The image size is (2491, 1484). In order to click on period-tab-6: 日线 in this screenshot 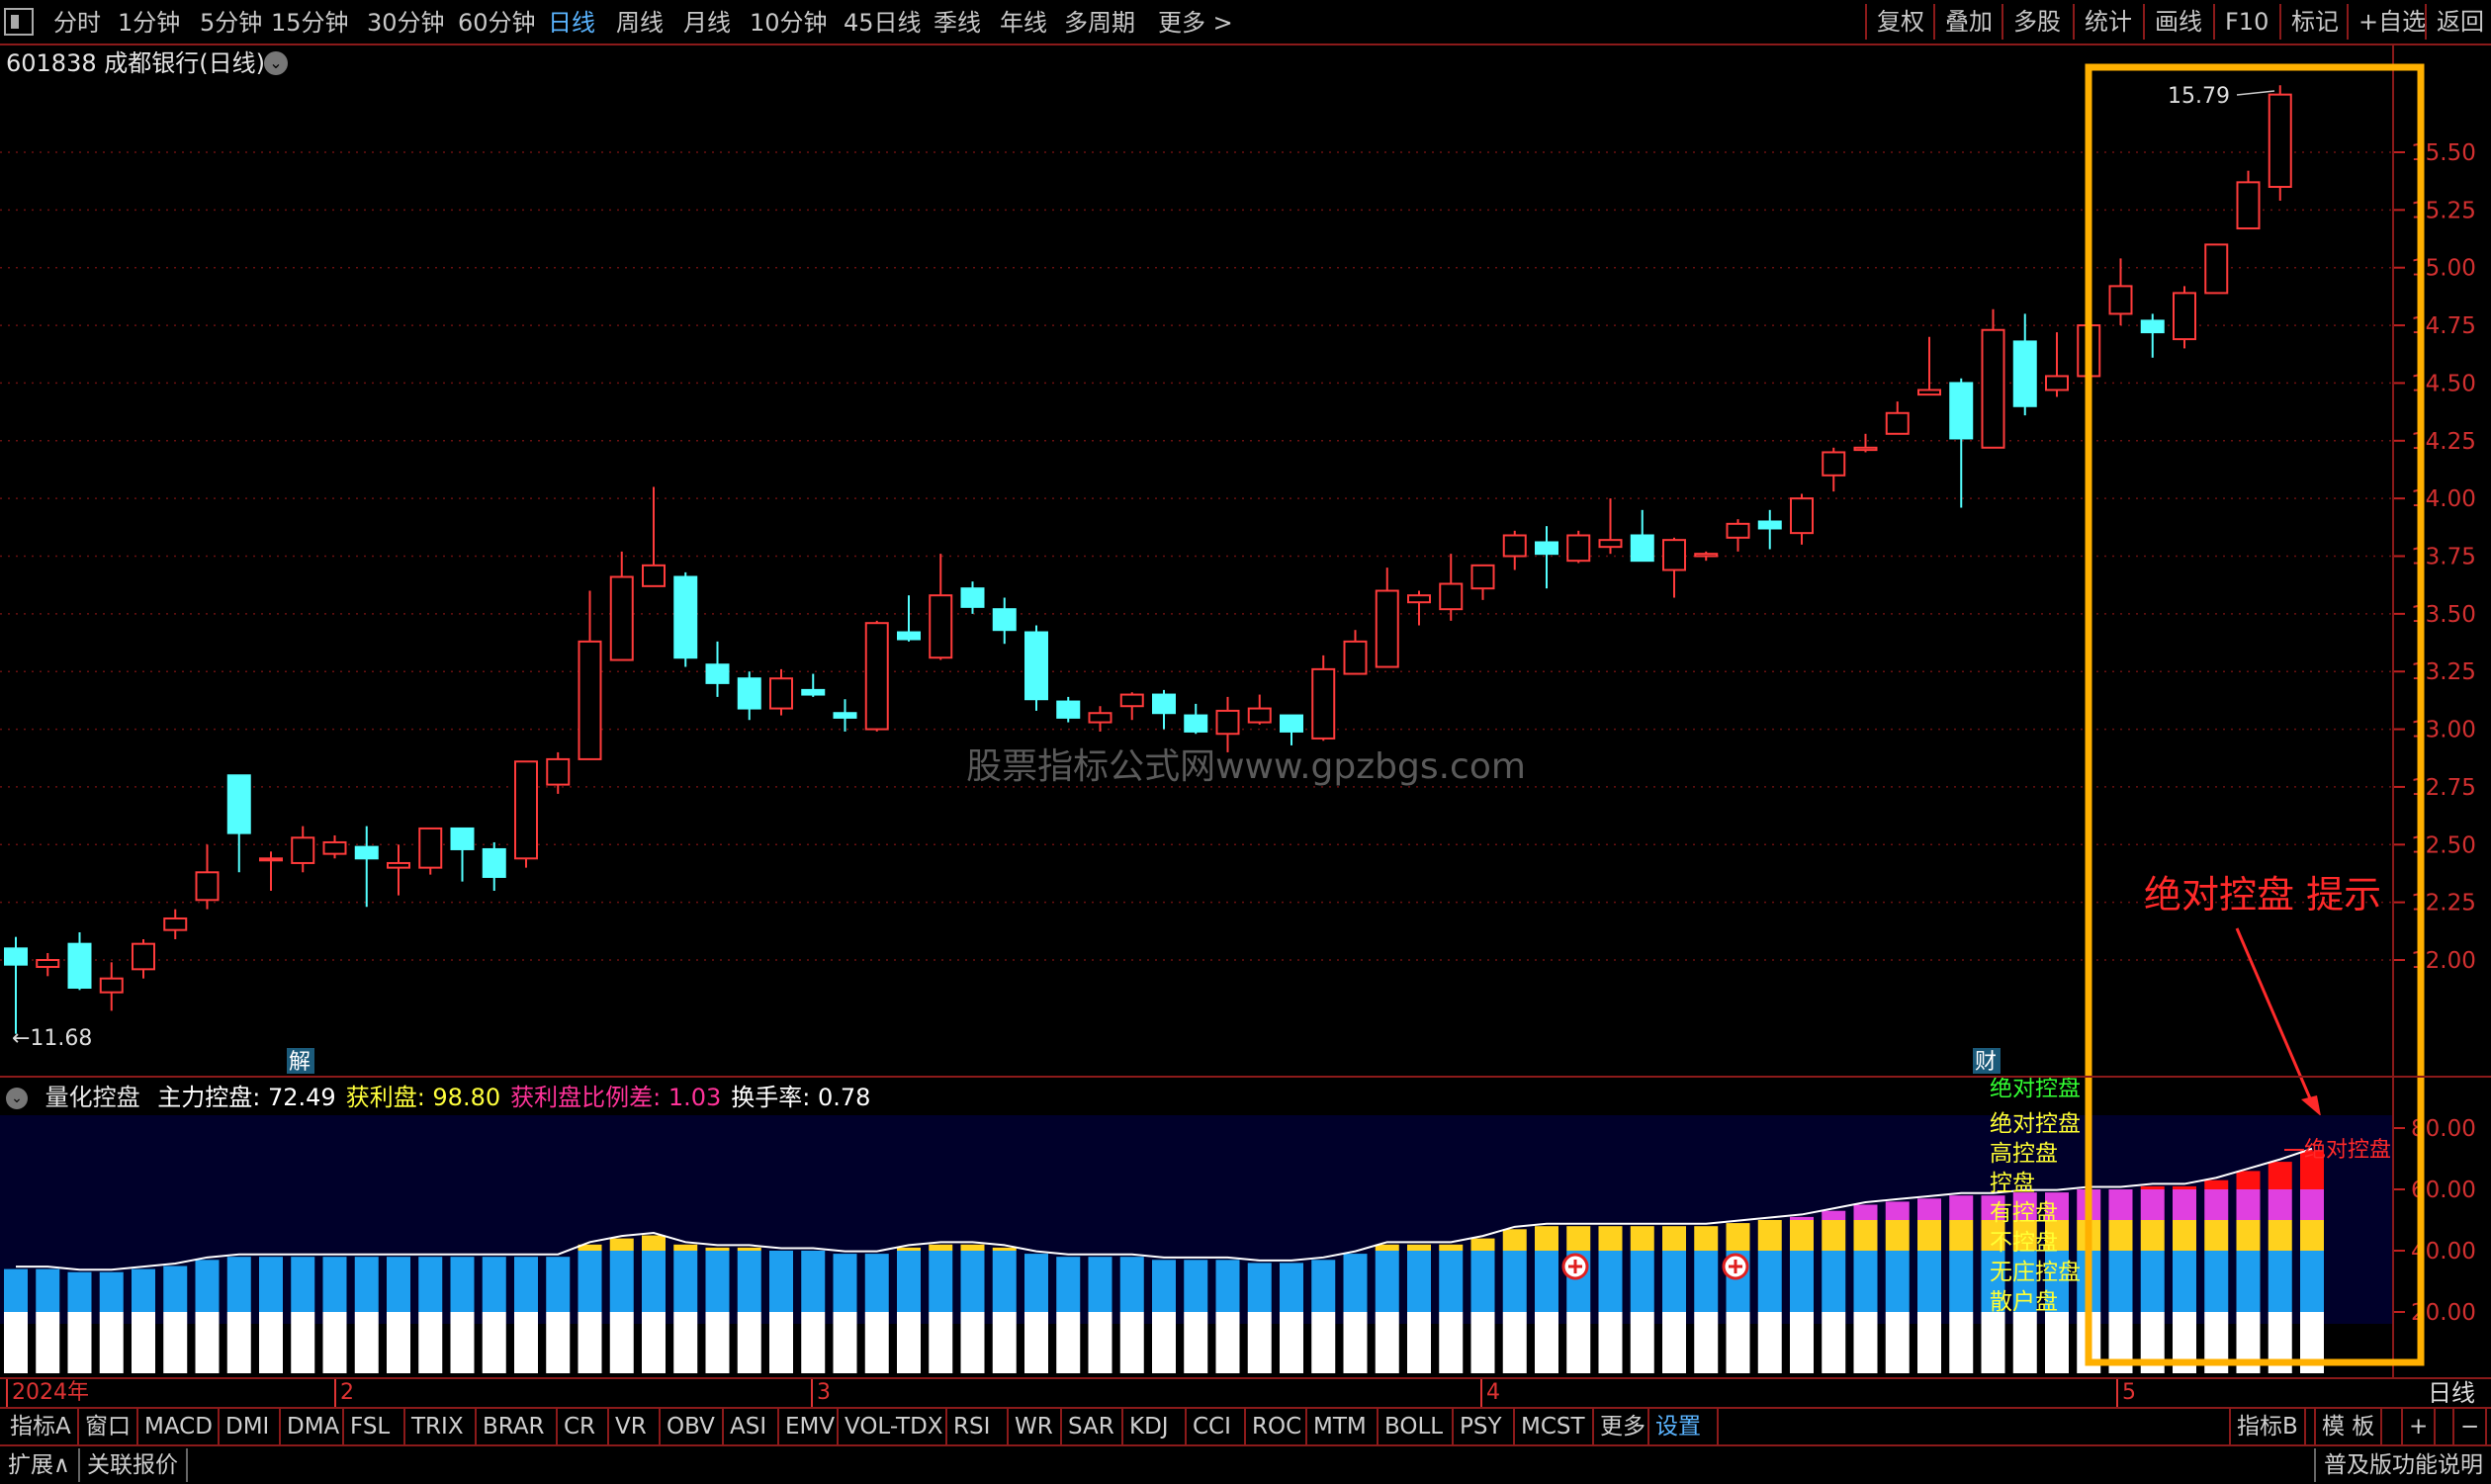, I will do `click(571, 23)`.